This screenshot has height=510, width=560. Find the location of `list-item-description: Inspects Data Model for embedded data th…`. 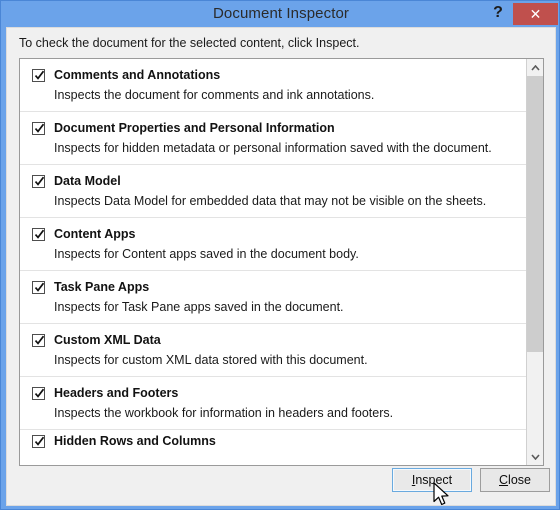

list-item-description: Inspects Data Model for embedded data th… is located at coordinates (270, 201).